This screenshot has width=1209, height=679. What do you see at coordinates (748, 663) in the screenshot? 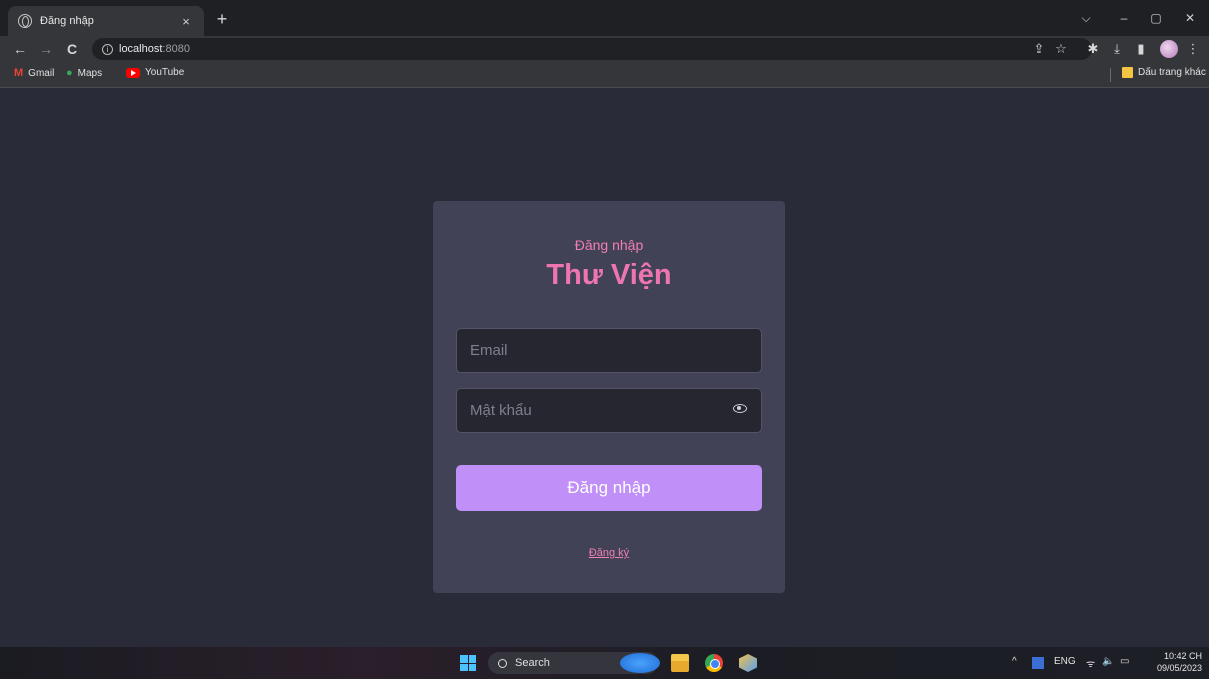
I see `app-cube-icon` at bounding box center [748, 663].